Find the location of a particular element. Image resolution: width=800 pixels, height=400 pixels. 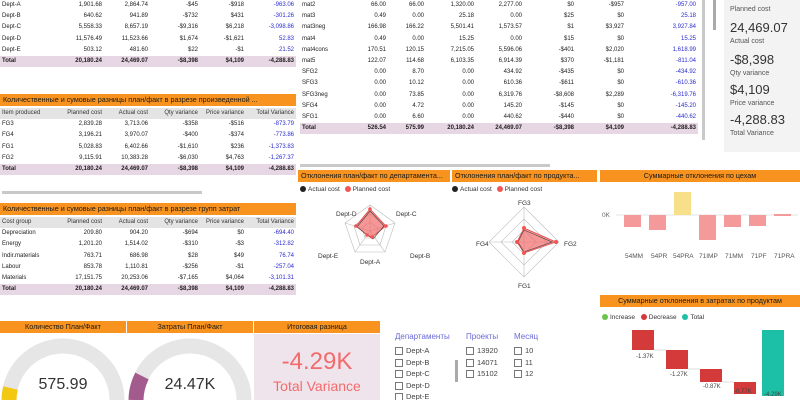

table-row: SFG3 0.00 10.12 0.00 610.36 -$611 $0 -610.36 is located at coordinates (499, 83).